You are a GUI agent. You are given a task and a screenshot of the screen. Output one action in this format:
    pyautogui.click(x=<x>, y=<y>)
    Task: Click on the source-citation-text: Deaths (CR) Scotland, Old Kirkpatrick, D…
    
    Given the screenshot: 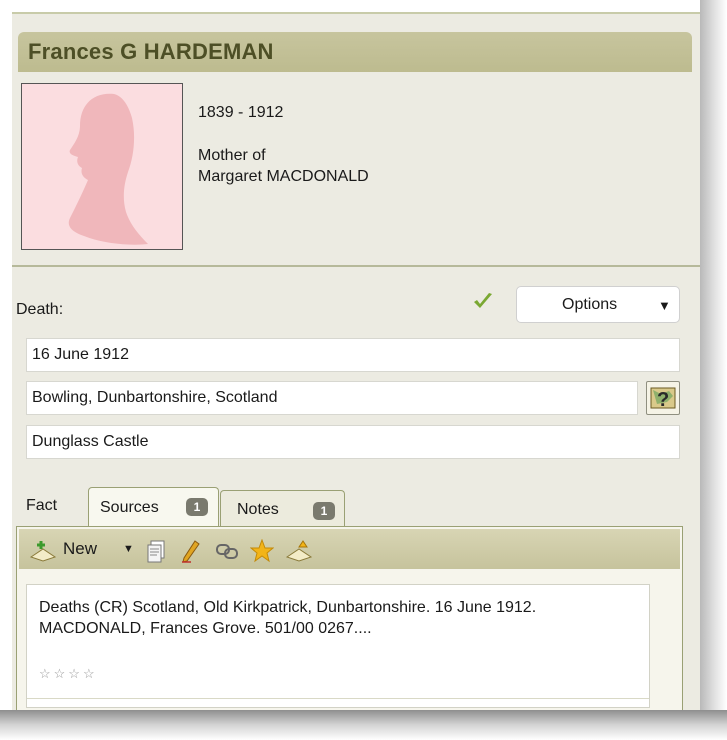 What is the action you would take?
    pyautogui.click(x=288, y=618)
    